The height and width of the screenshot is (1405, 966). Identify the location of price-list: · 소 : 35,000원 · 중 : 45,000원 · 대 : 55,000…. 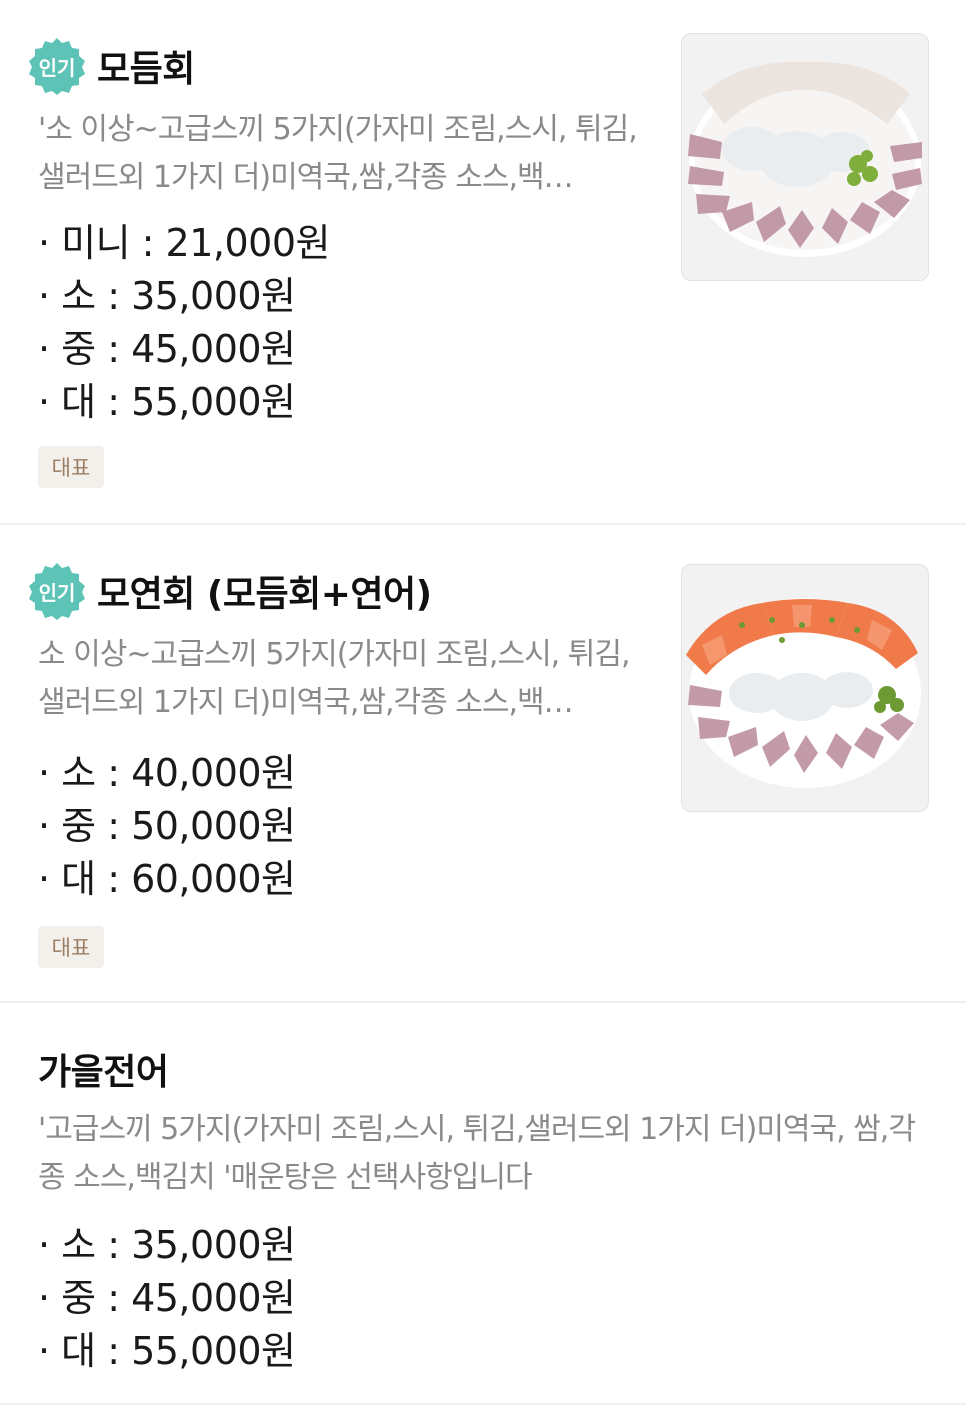
(167, 1298).